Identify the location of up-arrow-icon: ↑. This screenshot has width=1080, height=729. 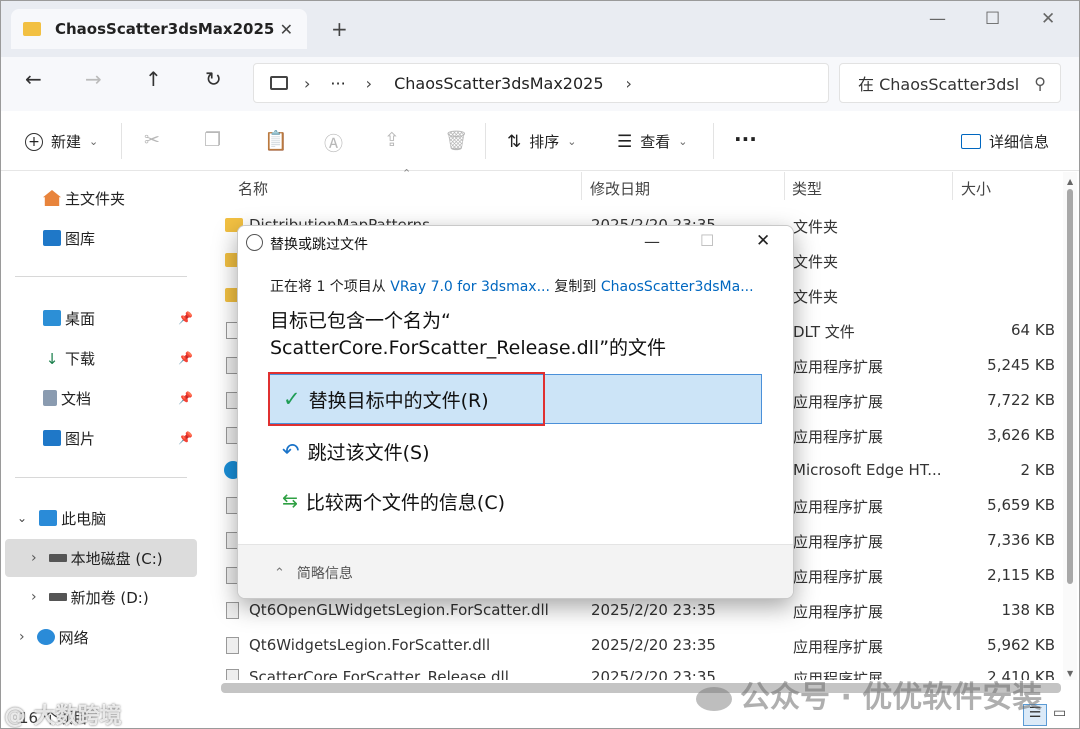
(153, 79).